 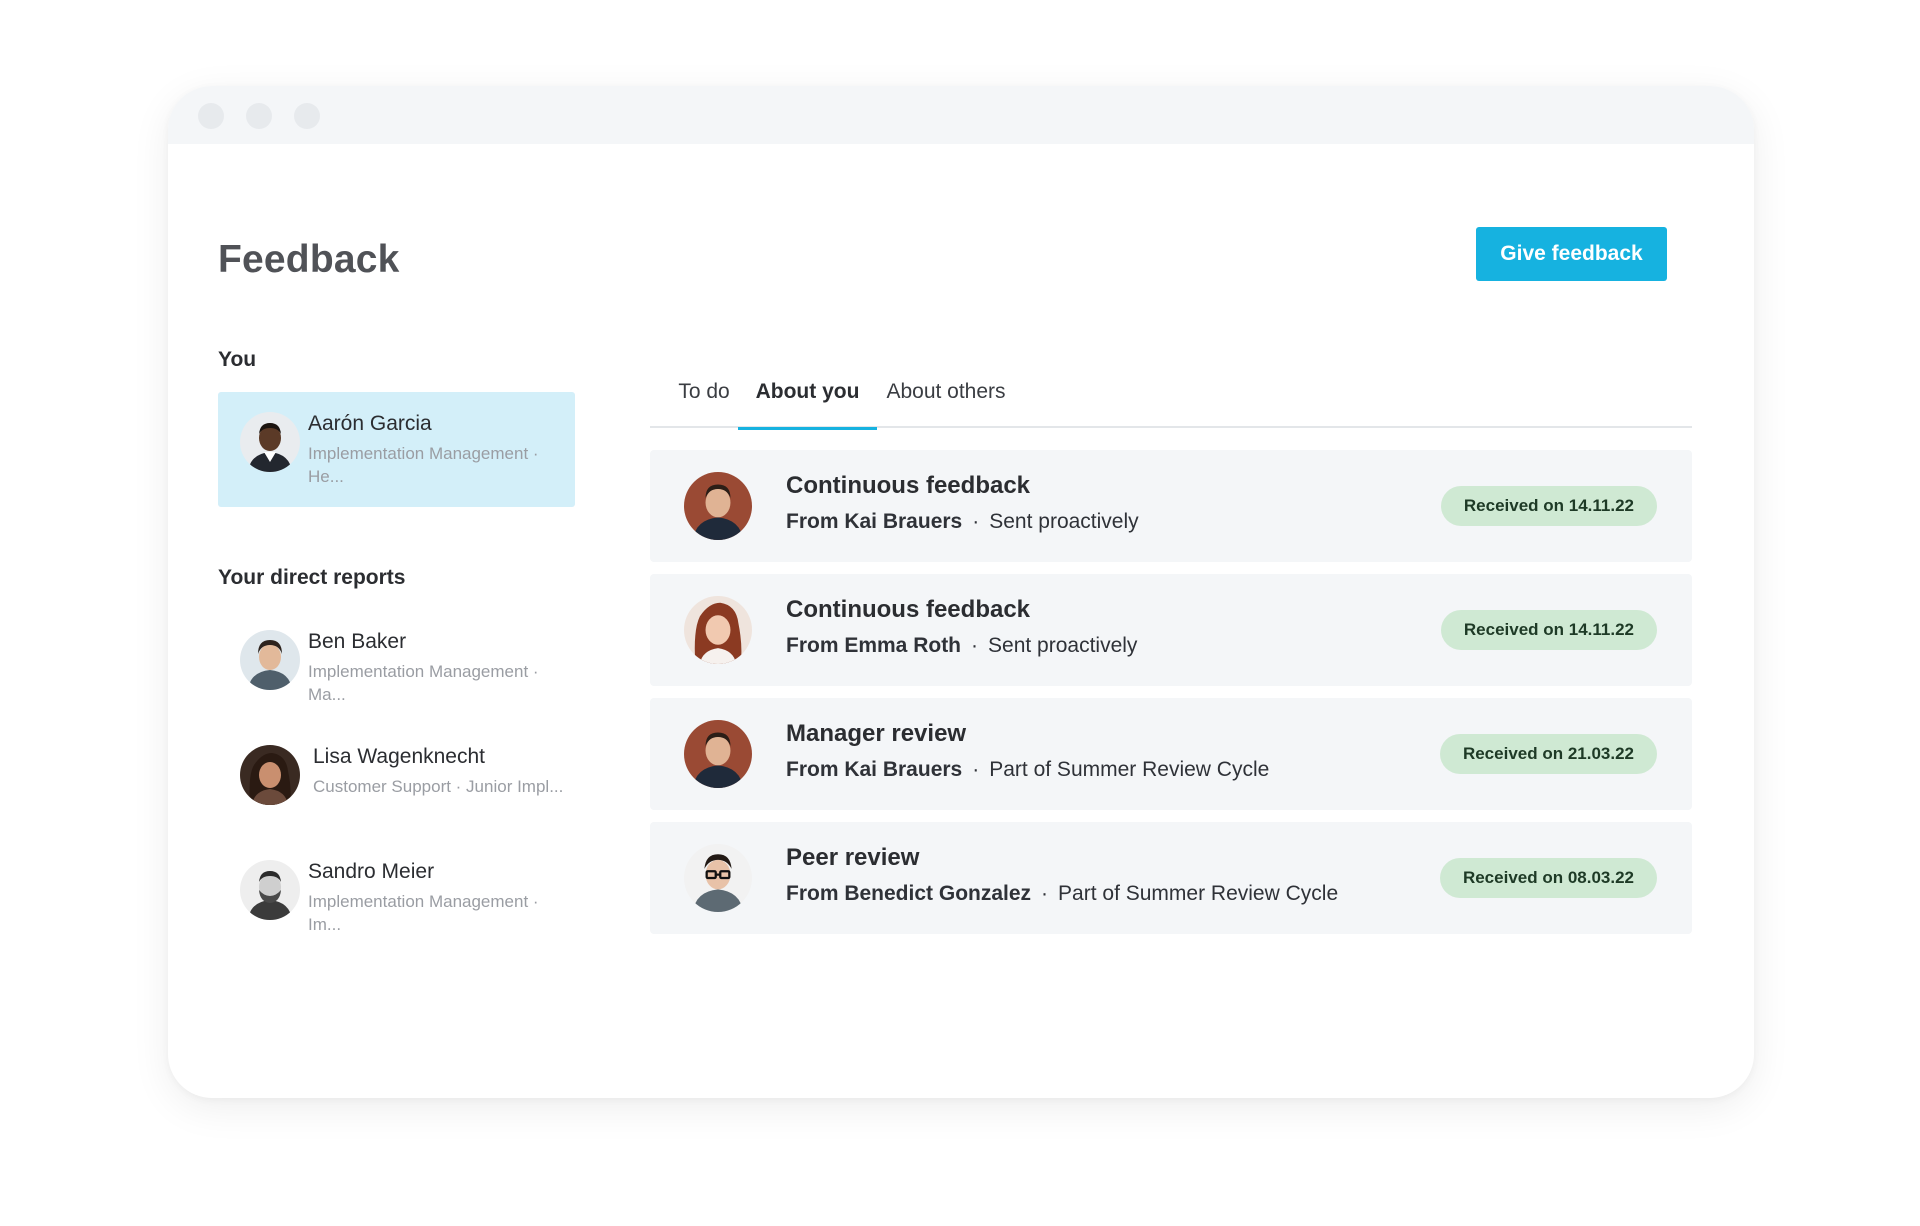 What do you see at coordinates (312, 577) in the screenshot?
I see `direct-reports-label: Your direct reports` at bounding box center [312, 577].